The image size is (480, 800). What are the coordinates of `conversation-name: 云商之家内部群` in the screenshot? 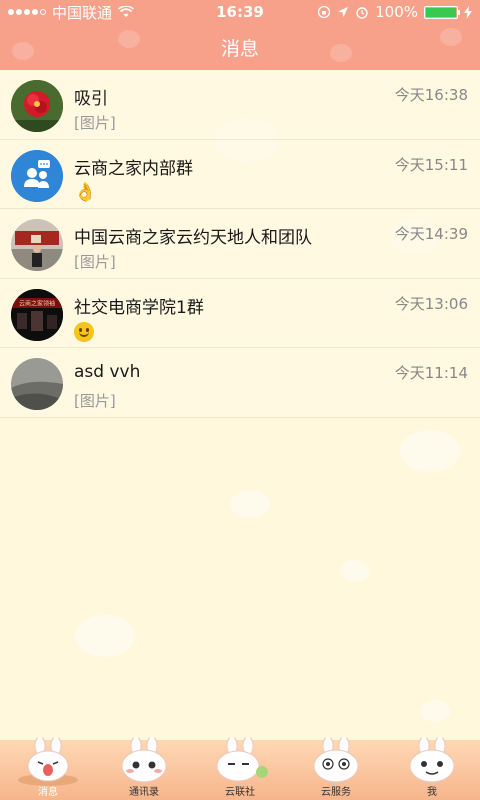 It's located at (133, 168).